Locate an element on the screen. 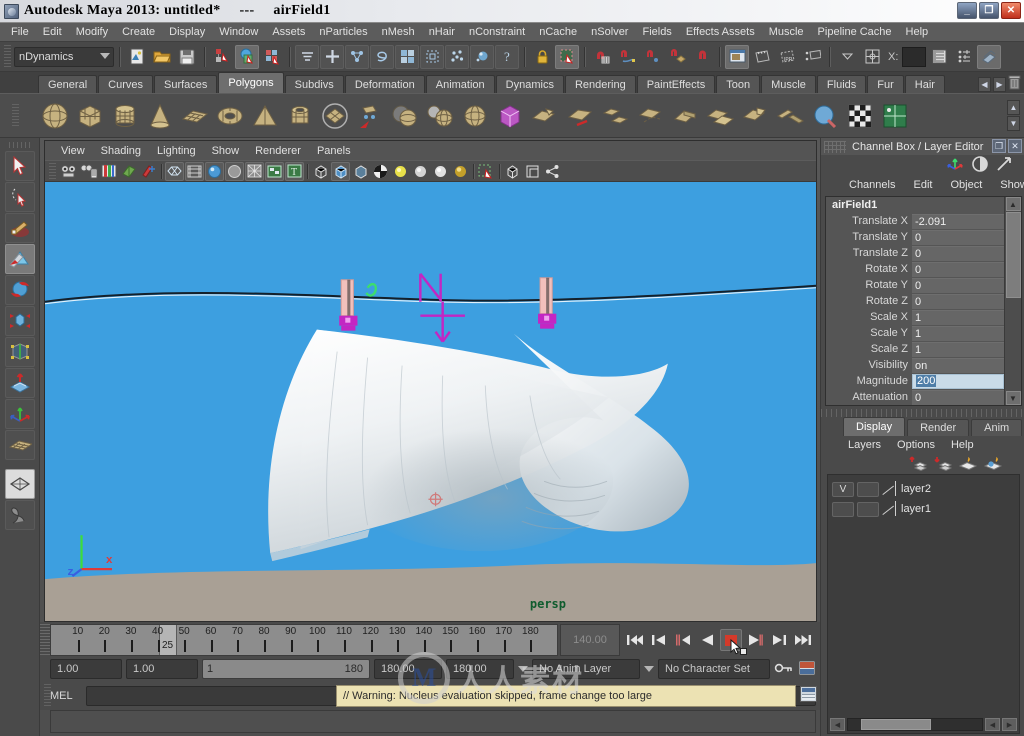  poly-uv-snapshot-icon is located at coordinates (895, 116).